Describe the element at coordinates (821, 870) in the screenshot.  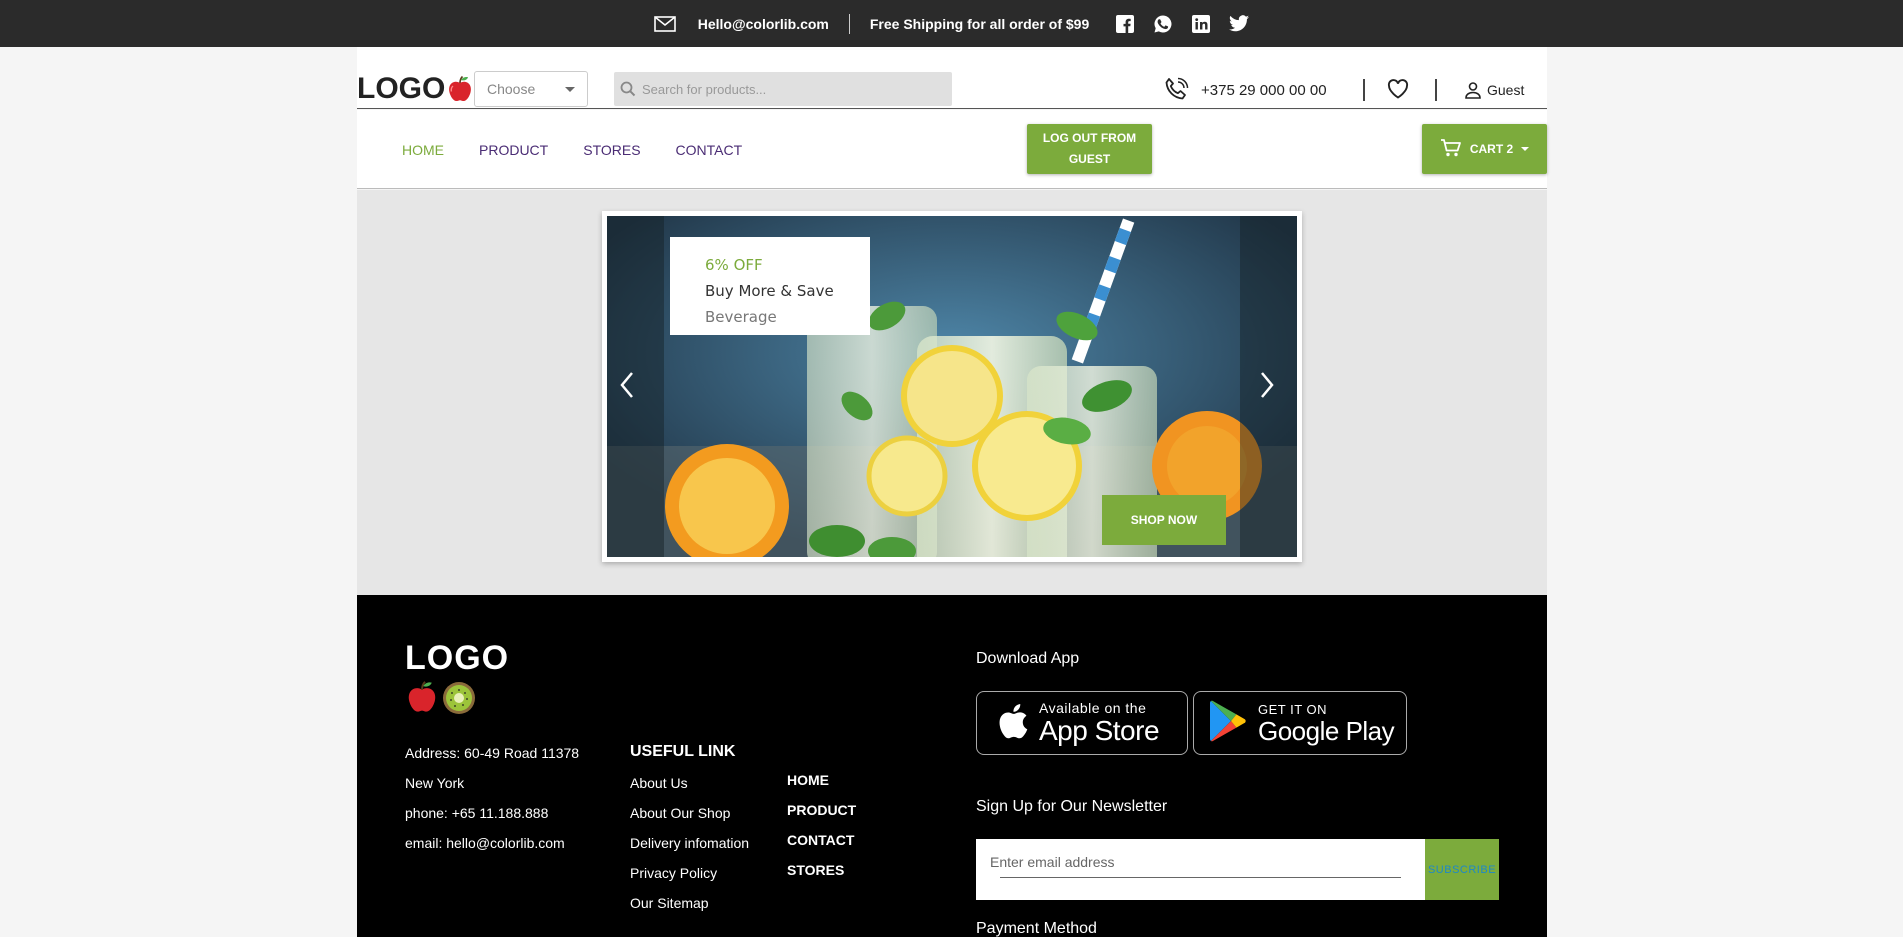
I see `footer-nav-stores: STORES` at that location.